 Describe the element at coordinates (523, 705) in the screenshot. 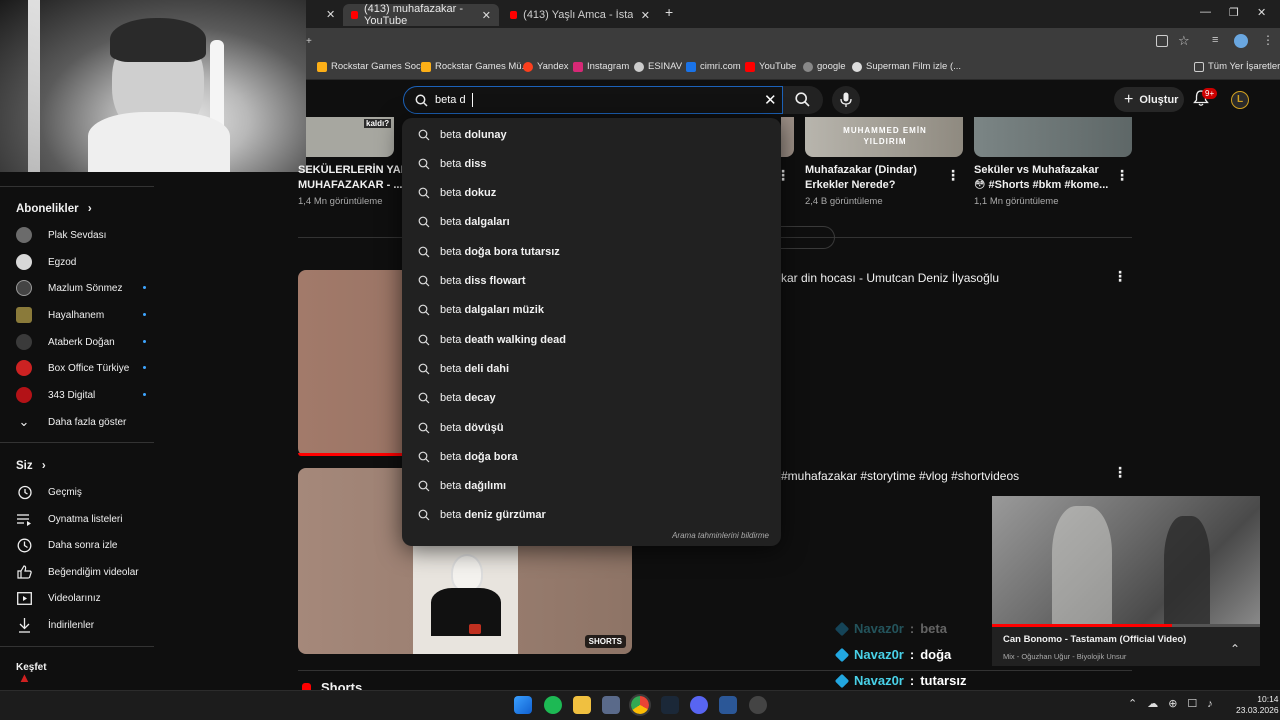

I see `windows-start-icon` at that location.